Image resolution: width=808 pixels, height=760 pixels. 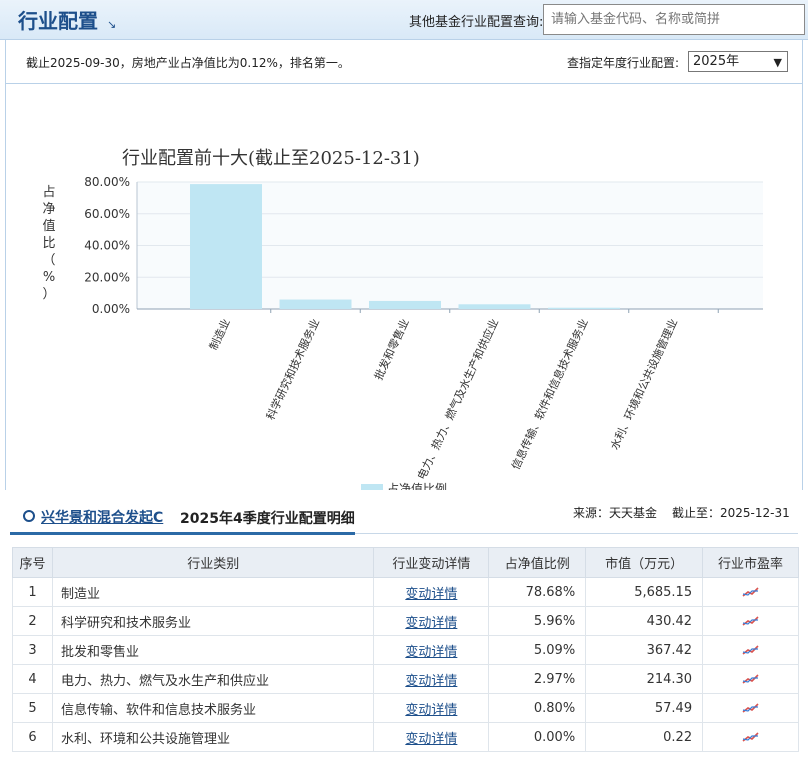 What do you see at coordinates (404, 20) in the screenshot?
I see `header-bar: 行业配置 ↘ 其他基金行业配置查询:` at bounding box center [404, 20].